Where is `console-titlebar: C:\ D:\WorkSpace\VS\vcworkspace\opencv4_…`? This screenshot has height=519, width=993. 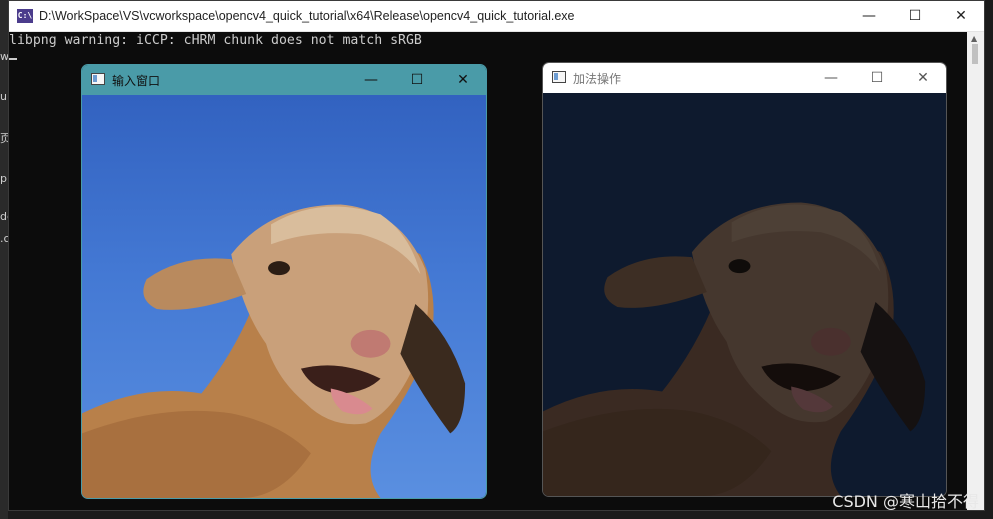 console-titlebar: C:\ D:\WorkSpace\VS\vcworkspace\opencv4_… is located at coordinates (496, 16).